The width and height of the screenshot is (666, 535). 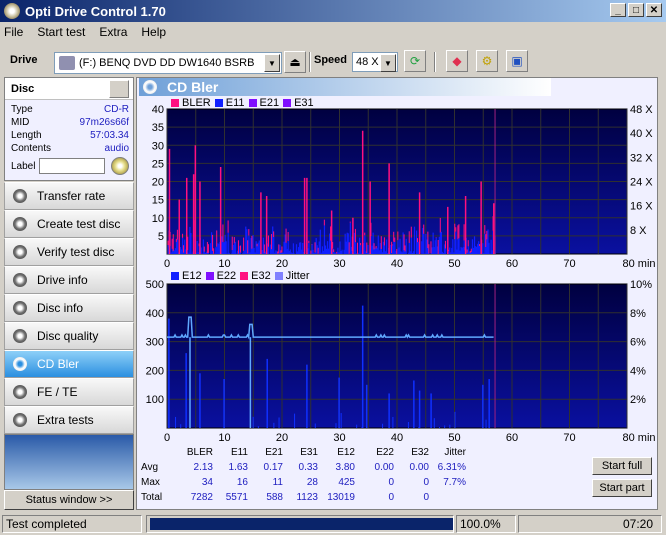 I want to click on stats-cell: 1.63, so click(x=238, y=467).